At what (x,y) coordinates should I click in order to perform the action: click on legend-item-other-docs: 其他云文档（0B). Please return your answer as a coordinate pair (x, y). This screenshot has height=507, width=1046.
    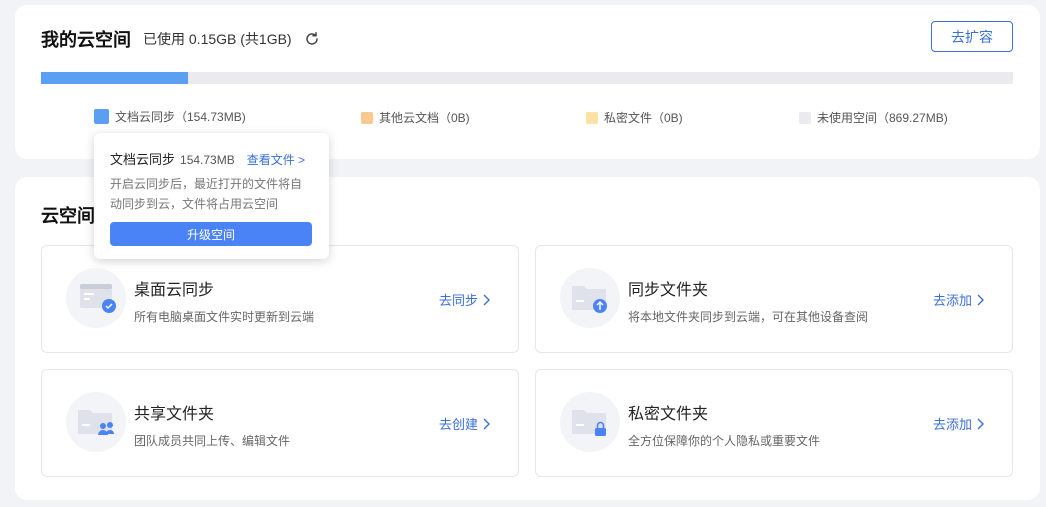
    Looking at the image, I should click on (415, 117).